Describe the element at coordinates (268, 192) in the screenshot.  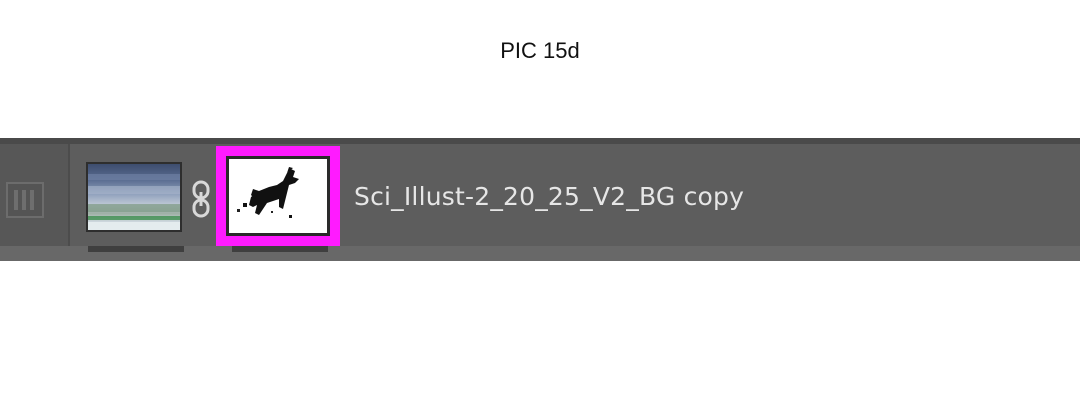
I see `horse-silhouette-icon` at that location.